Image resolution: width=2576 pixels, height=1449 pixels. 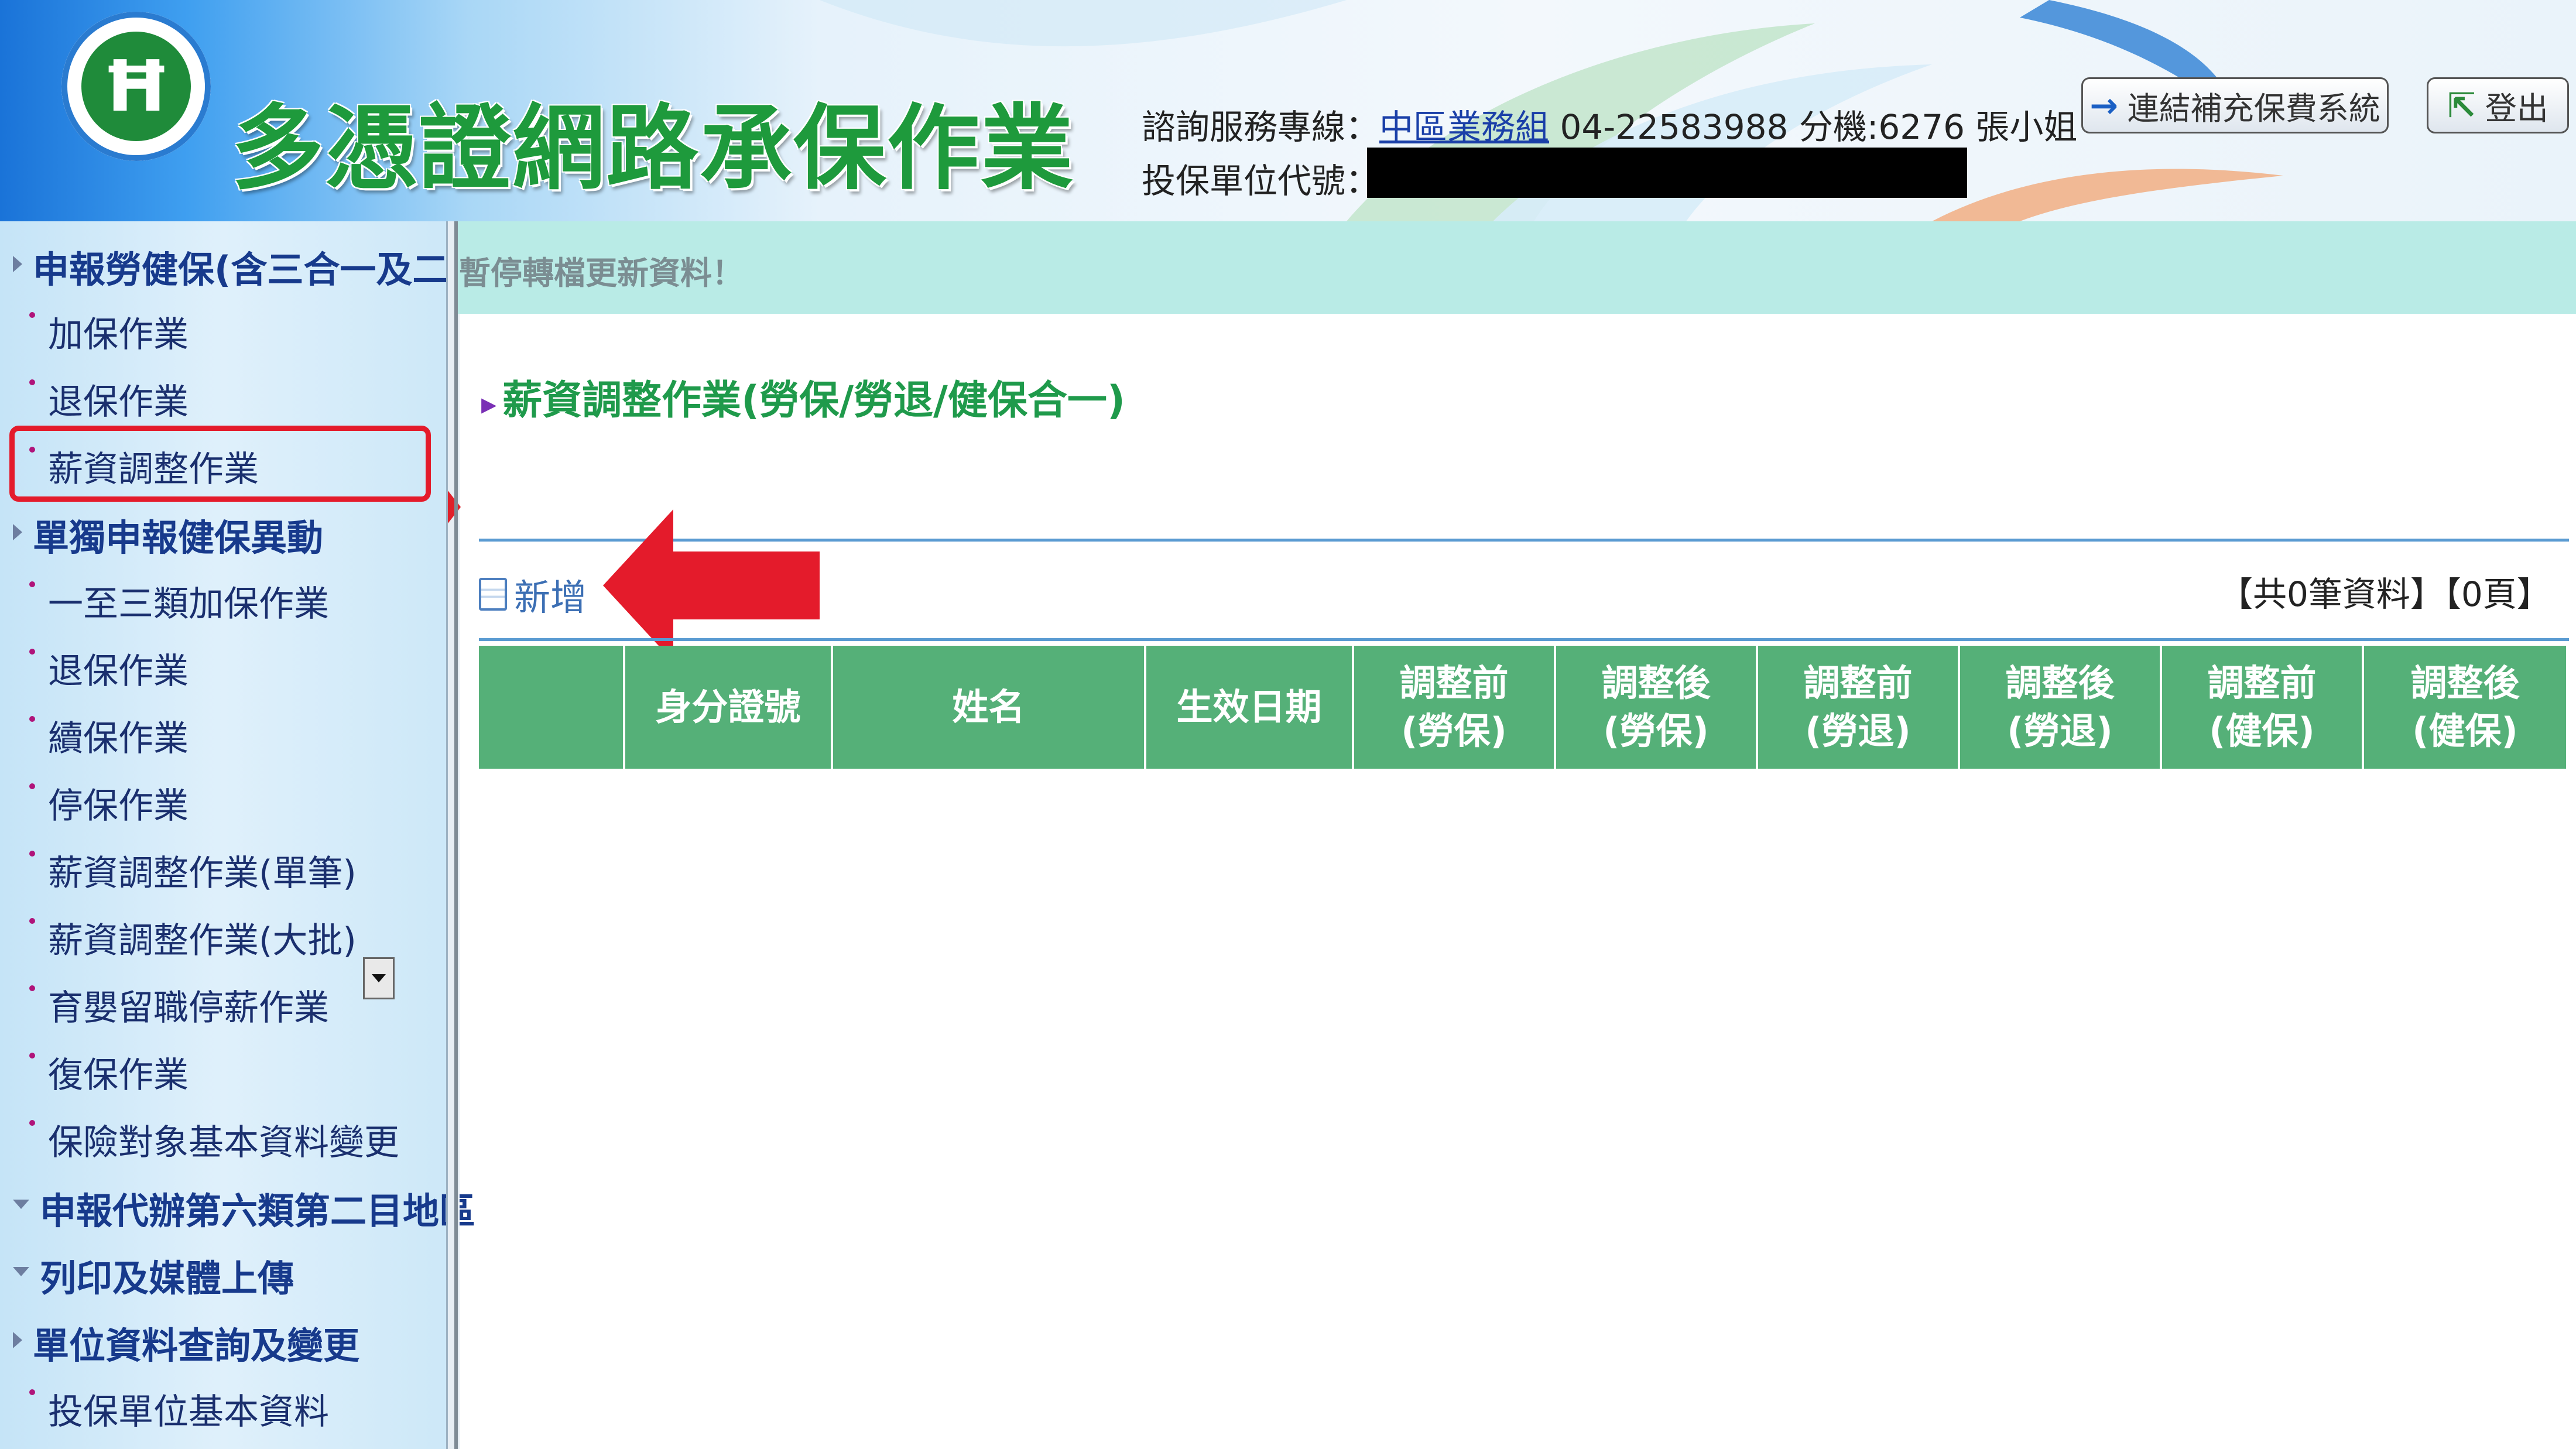 I want to click on splitter-line, so click(x=456, y=835).